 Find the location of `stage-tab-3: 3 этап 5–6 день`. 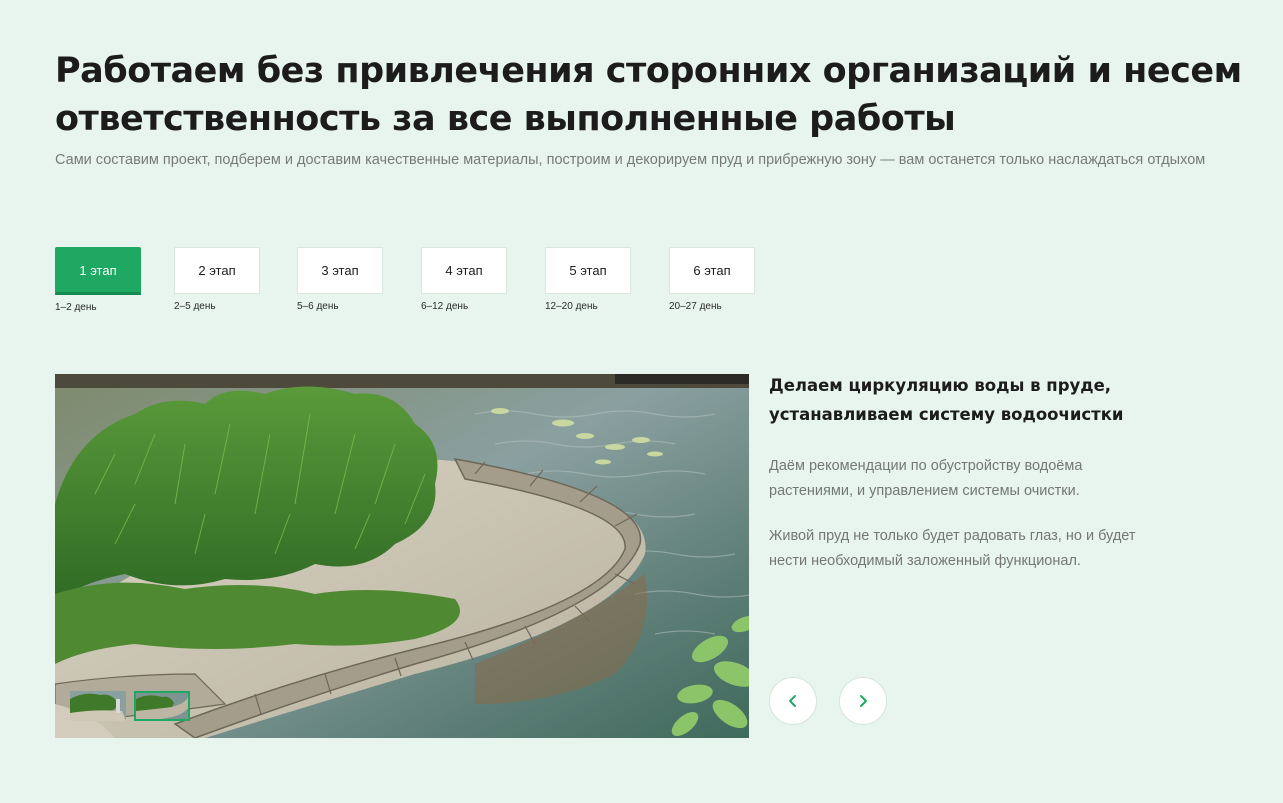

stage-tab-3: 3 этап 5–6 день is located at coordinates (340, 279).